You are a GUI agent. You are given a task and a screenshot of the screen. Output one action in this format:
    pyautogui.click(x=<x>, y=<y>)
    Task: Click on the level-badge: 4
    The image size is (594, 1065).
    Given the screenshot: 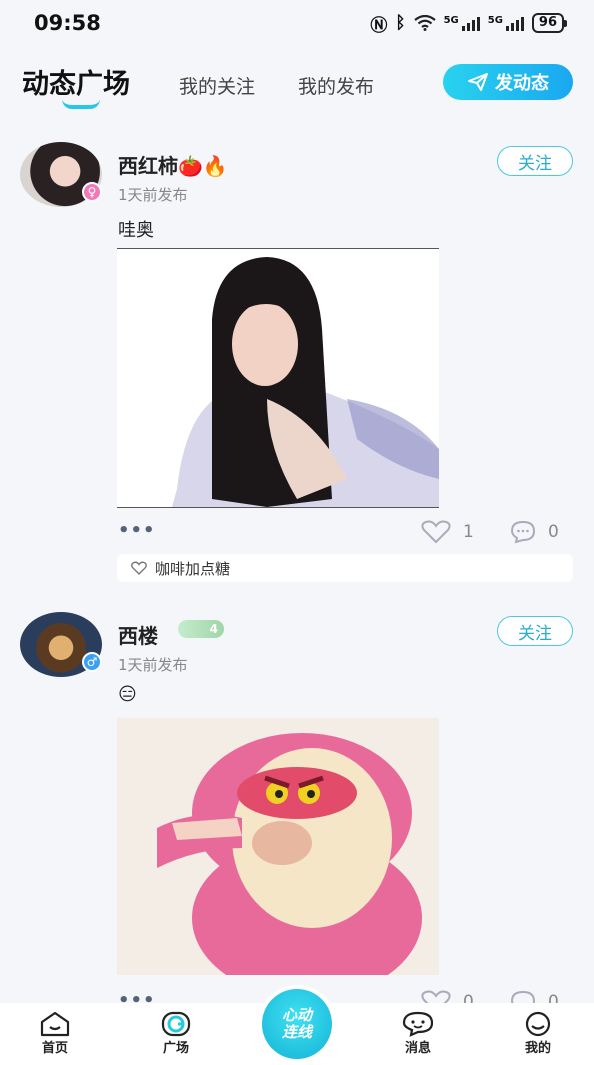 What is the action you would take?
    pyautogui.click(x=201, y=629)
    